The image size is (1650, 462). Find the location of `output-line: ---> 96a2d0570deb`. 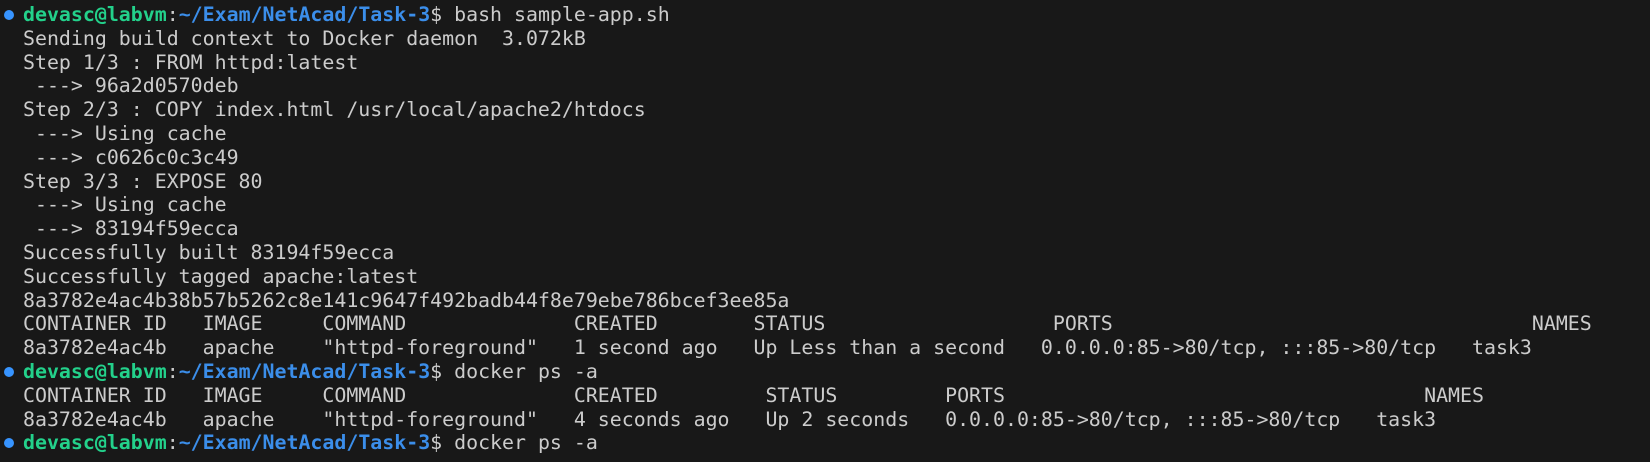

output-line: ---> 96a2d0570deb is located at coordinates (131, 86).